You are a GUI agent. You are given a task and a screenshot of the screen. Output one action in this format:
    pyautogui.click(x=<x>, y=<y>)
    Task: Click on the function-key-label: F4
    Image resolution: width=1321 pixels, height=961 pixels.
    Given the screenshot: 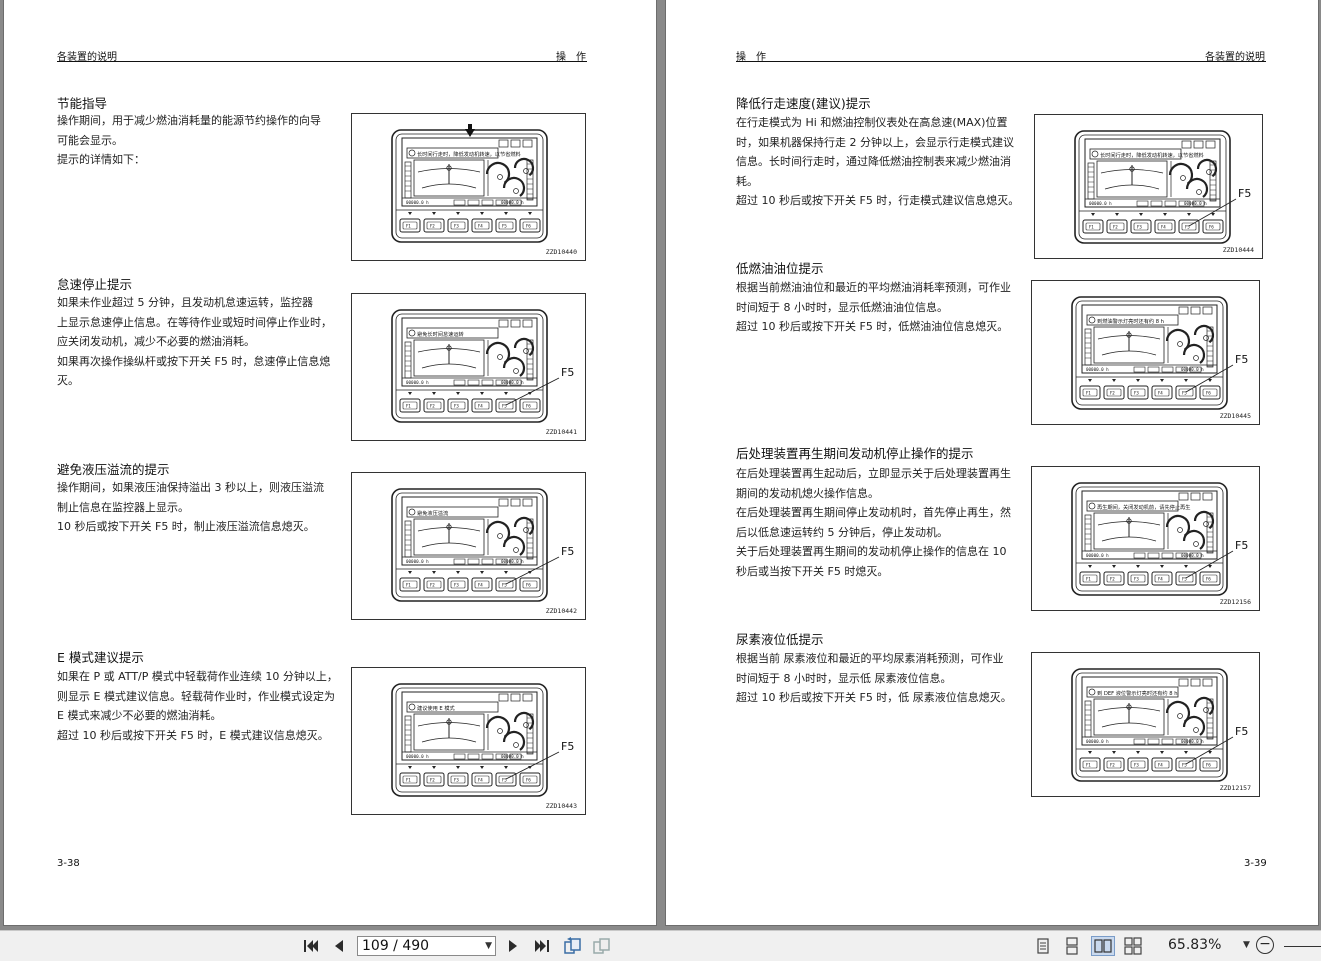 What is the action you would take?
    pyautogui.click(x=480, y=585)
    